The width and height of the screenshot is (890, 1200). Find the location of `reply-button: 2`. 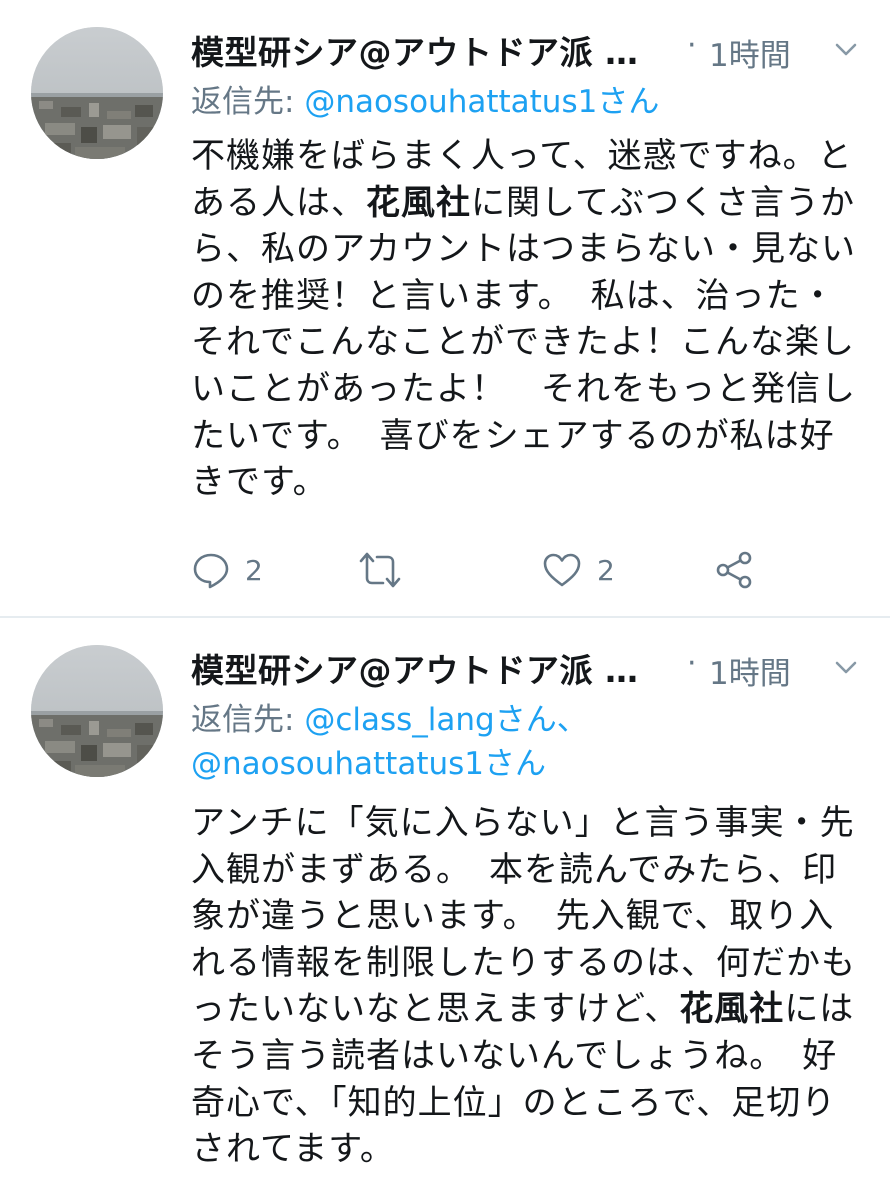

reply-button: 2 is located at coordinates (227, 570).